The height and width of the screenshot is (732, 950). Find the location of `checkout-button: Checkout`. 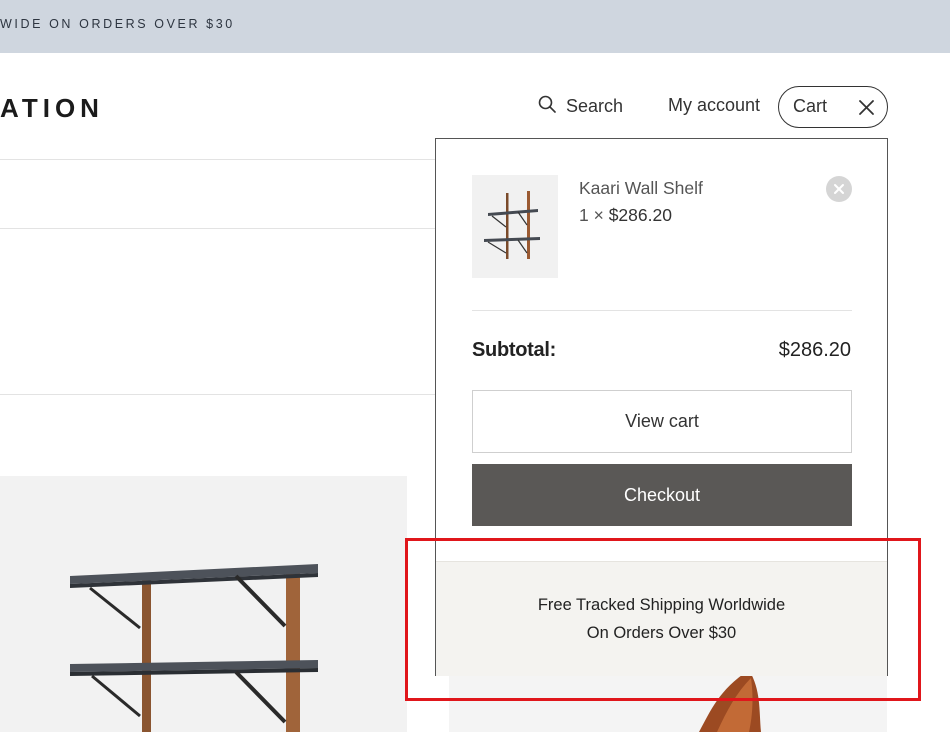

checkout-button: Checkout is located at coordinates (662, 495).